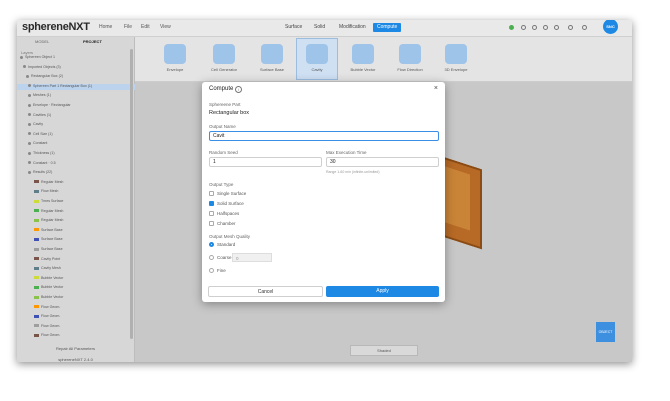 Image resolution: width=670 pixels, height=401 pixels. I want to click on tree-row: Sphereen Object 1, so click(74, 58).